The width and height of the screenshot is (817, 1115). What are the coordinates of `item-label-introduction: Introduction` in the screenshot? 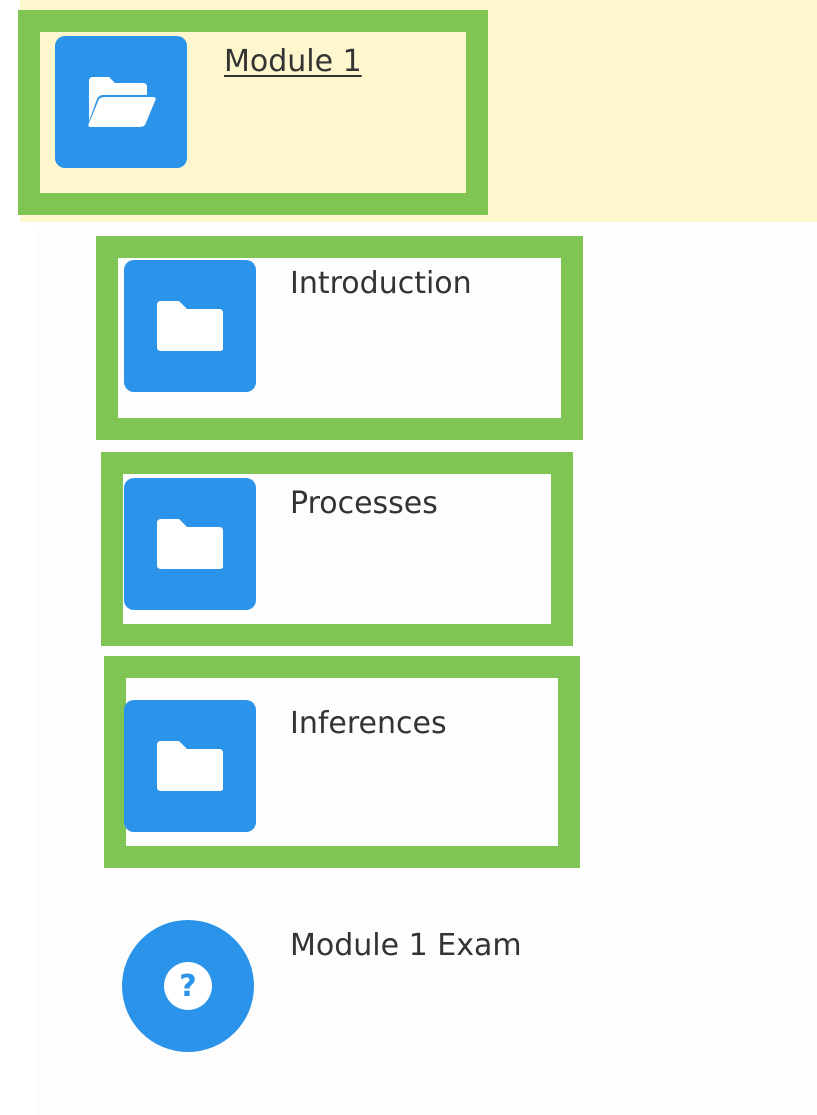 It's located at (381, 284).